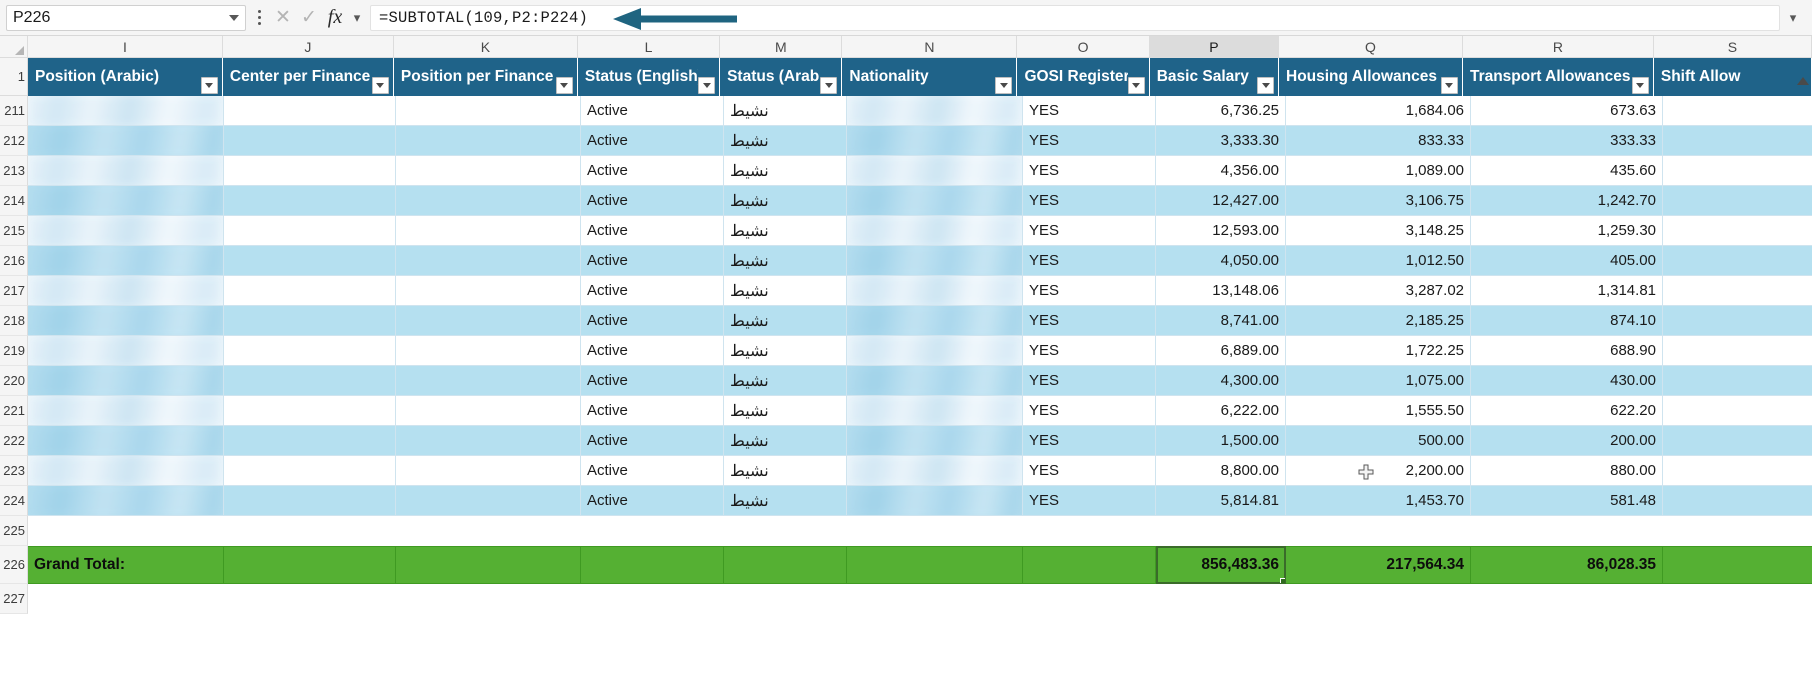 Image resolution: width=1812 pixels, height=691 pixels. What do you see at coordinates (125, 47) in the screenshot?
I see `column-letter-I: I` at bounding box center [125, 47].